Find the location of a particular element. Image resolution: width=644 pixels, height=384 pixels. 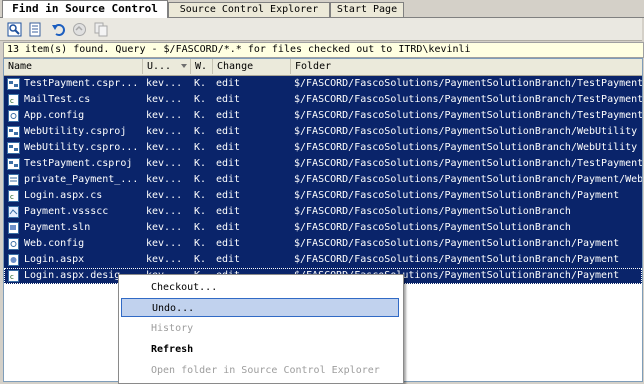

cell-name: Login.aspx is located at coordinates (54, 259).